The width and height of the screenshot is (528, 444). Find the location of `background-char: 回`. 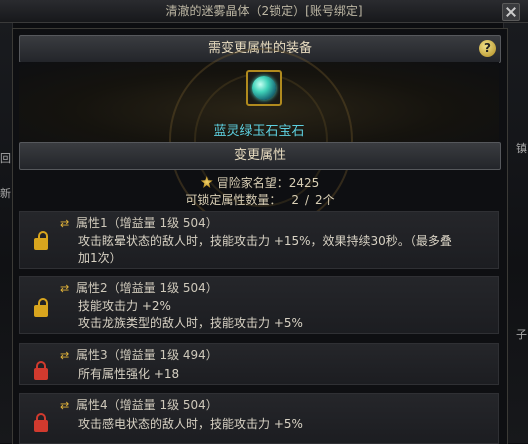

background-char: 回 is located at coordinates (5, 158).